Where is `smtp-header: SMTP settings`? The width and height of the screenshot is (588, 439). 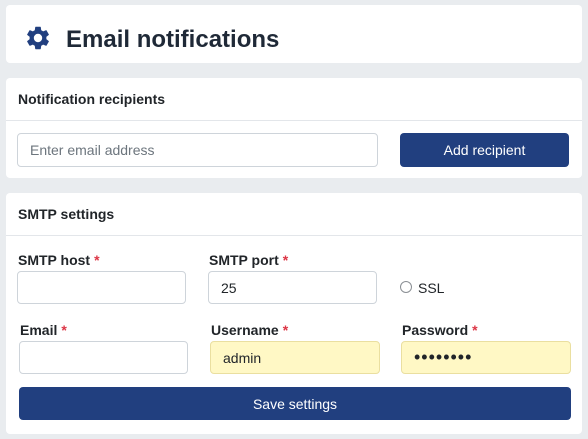 smtp-header: SMTP settings is located at coordinates (294, 214).